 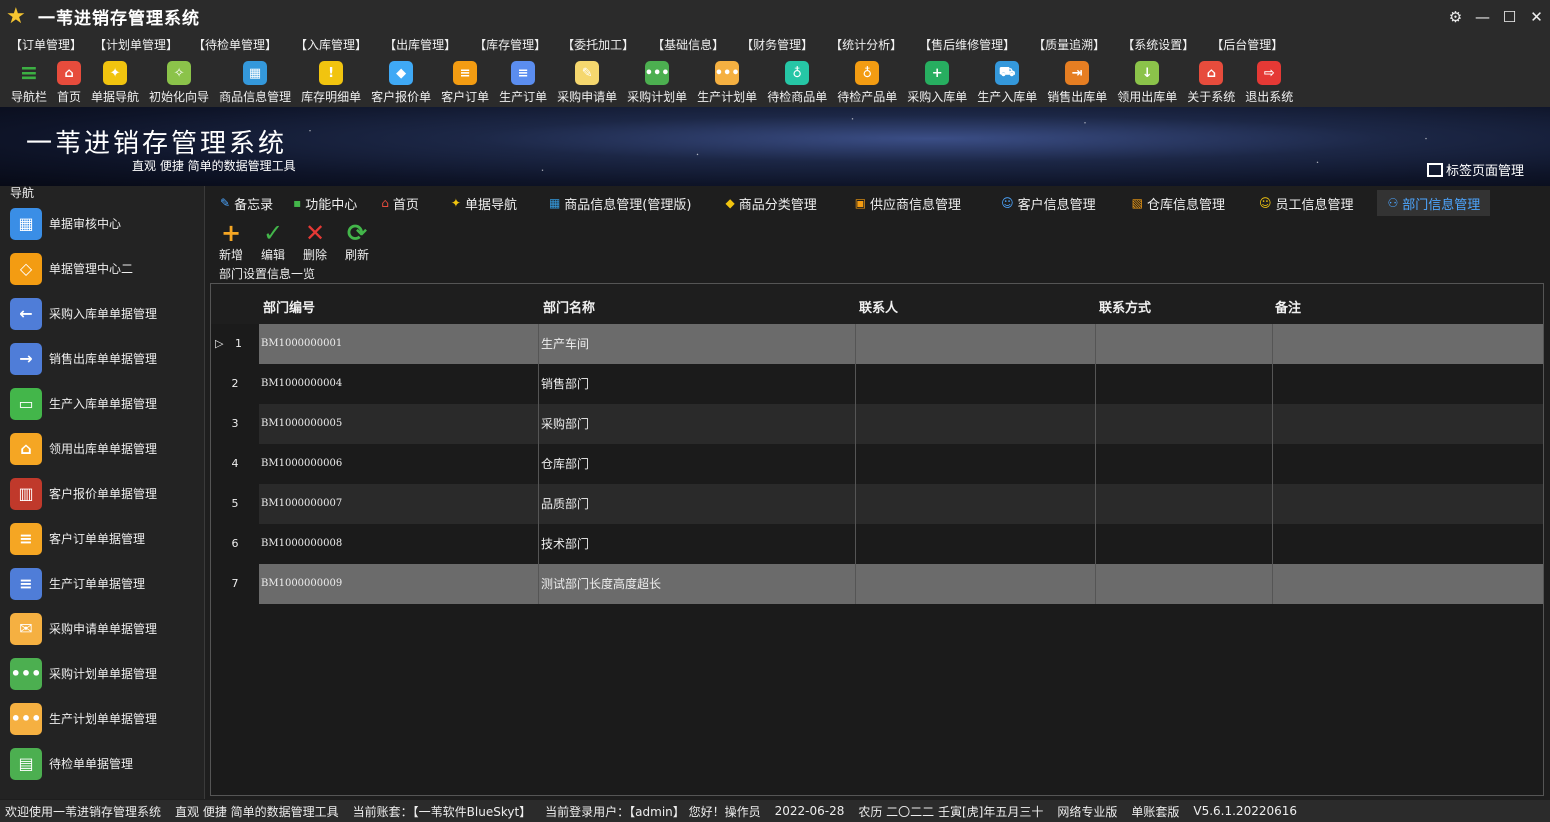 What do you see at coordinates (102, 448) in the screenshot?
I see `sidebar-item-5: ⌂ 领用出库单单据管理` at bounding box center [102, 448].